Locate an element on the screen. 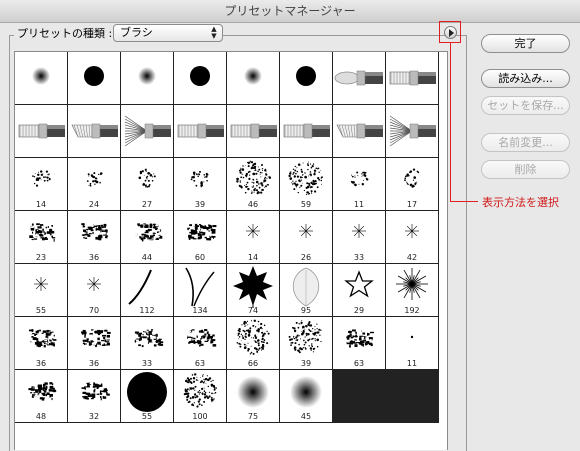  brush-preset-chalk: 32 is located at coordinates (94, 396).